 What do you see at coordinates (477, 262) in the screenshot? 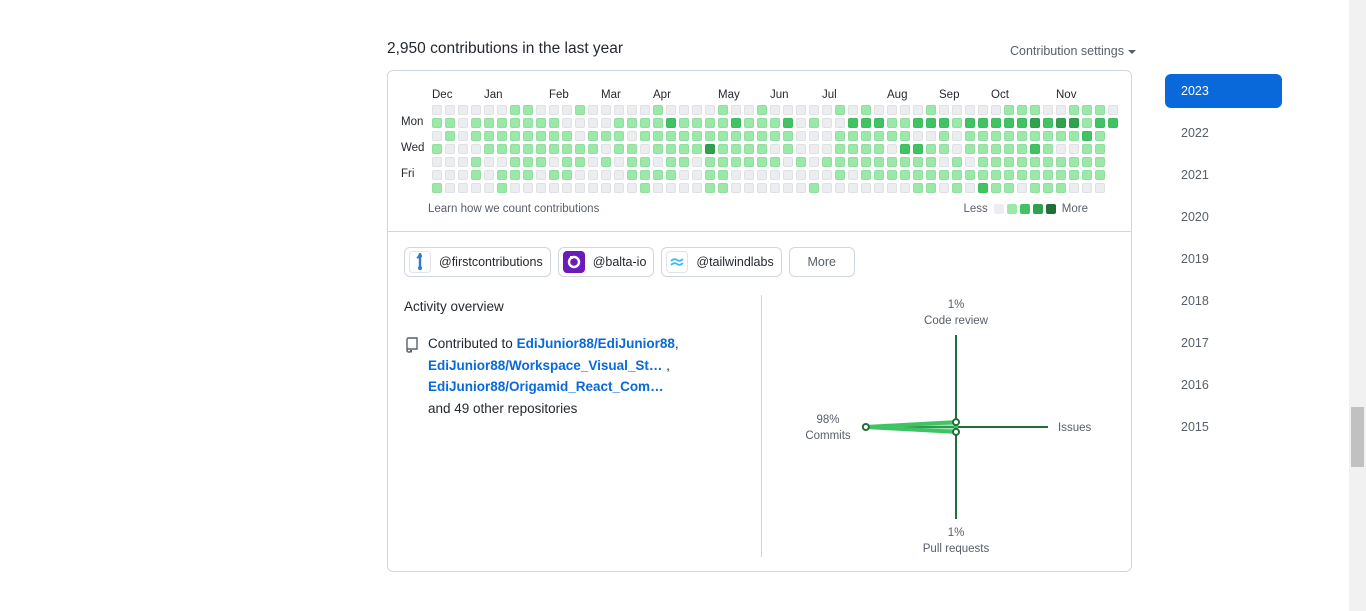
I see `org-filter-firstcontributions: @firstcontributions` at bounding box center [477, 262].